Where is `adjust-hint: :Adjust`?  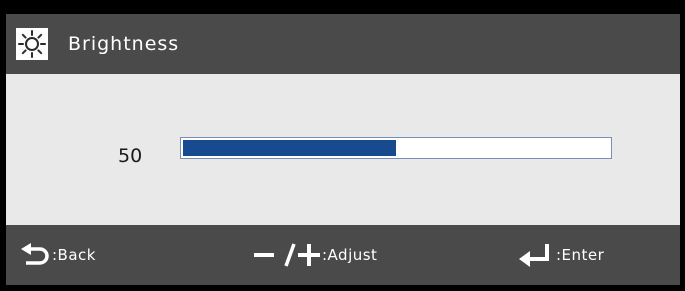
adjust-hint: :Adjust is located at coordinates (314, 255).